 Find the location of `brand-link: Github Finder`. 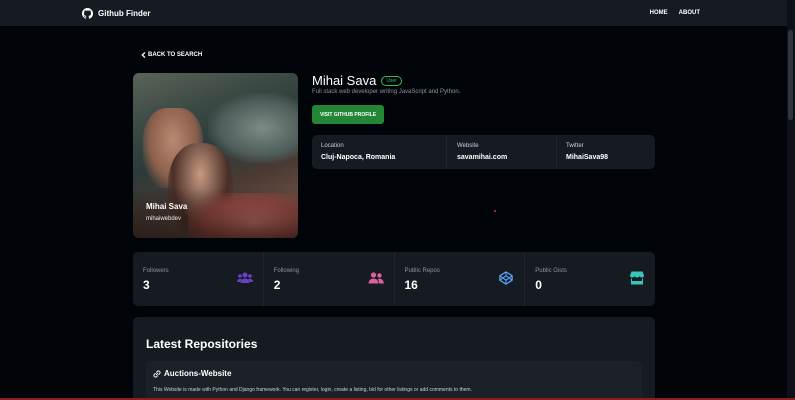

brand-link: Github Finder is located at coordinates (116, 13).